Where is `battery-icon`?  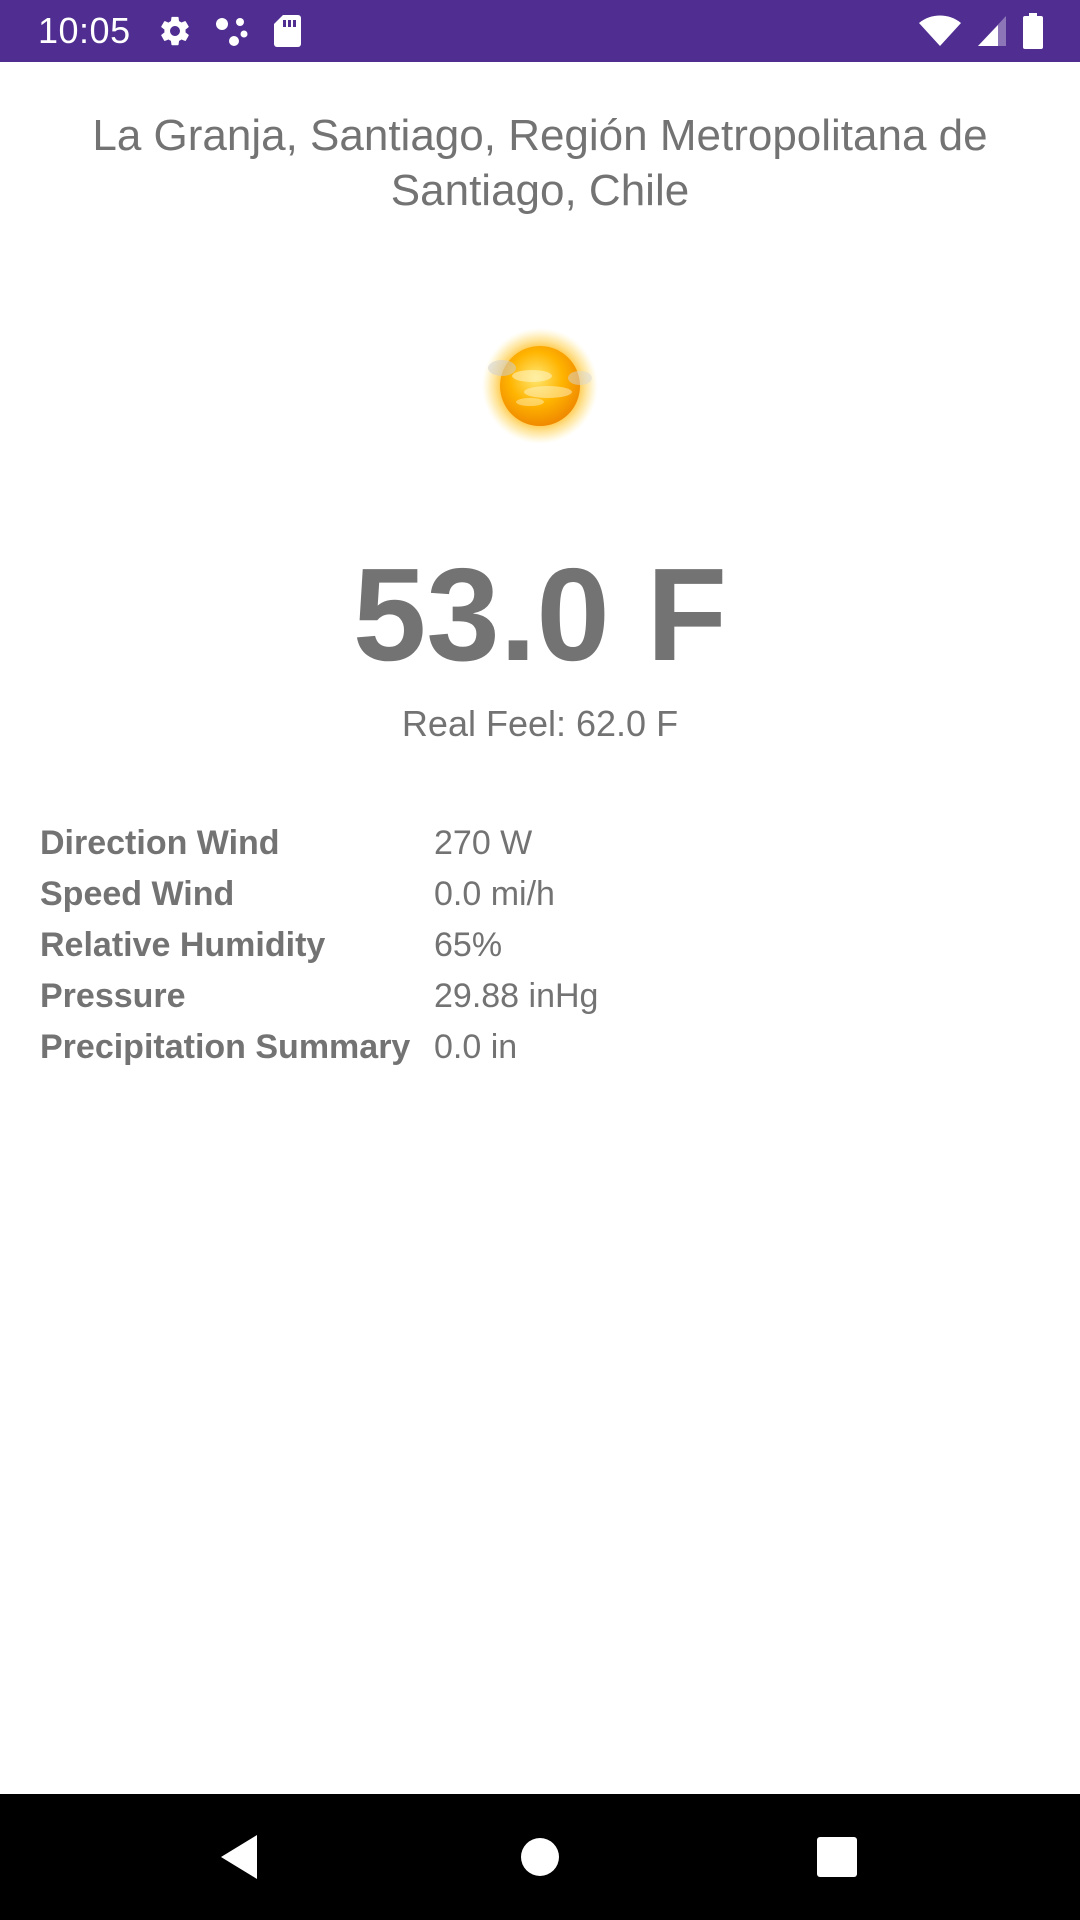
battery-icon is located at coordinates (1033, 31).